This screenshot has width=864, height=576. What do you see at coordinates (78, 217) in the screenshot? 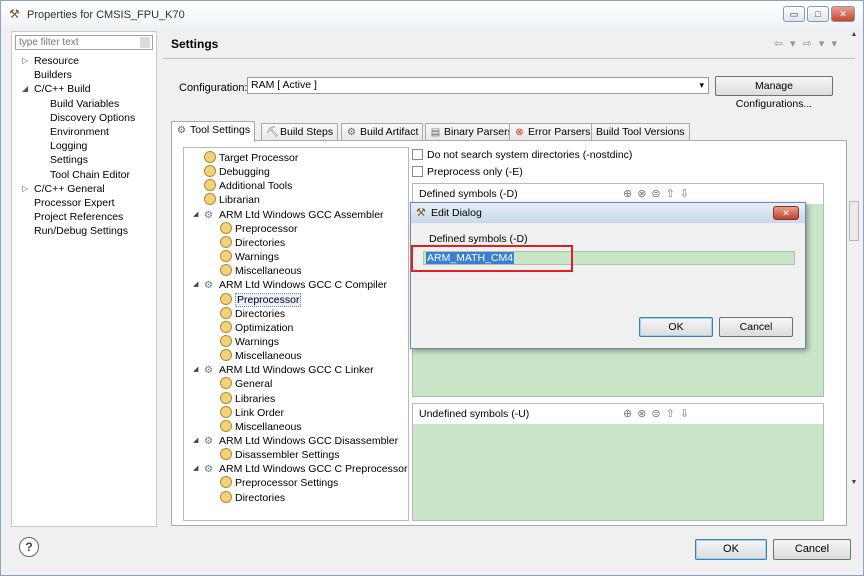
I see `nav-item-project-references: Project References` at bounding box center [78, 217].